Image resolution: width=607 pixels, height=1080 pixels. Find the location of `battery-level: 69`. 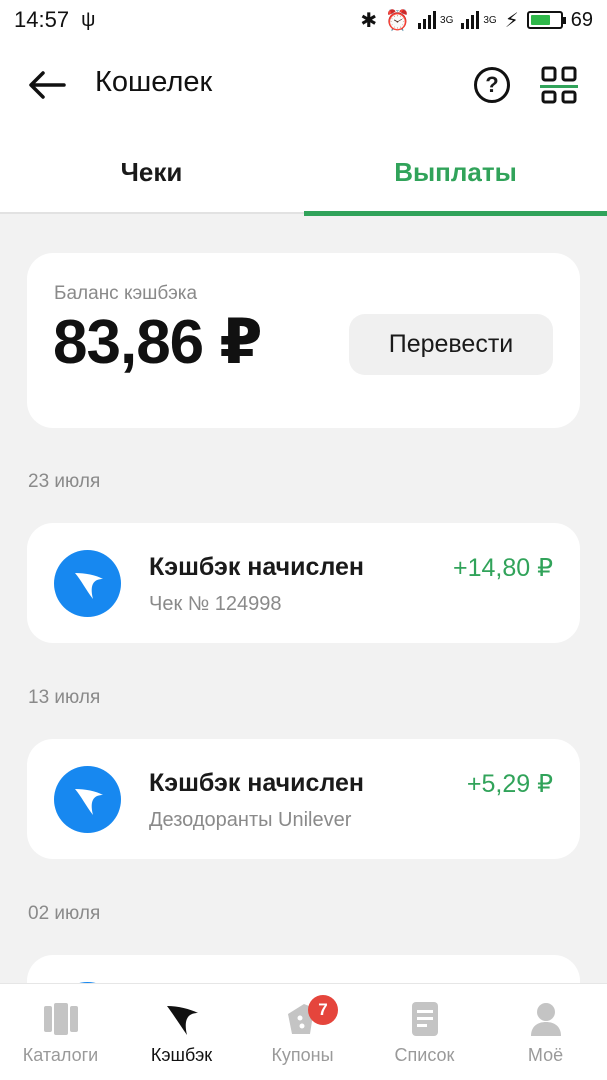

battery-level: 69 is located at coordinates (581, 19).